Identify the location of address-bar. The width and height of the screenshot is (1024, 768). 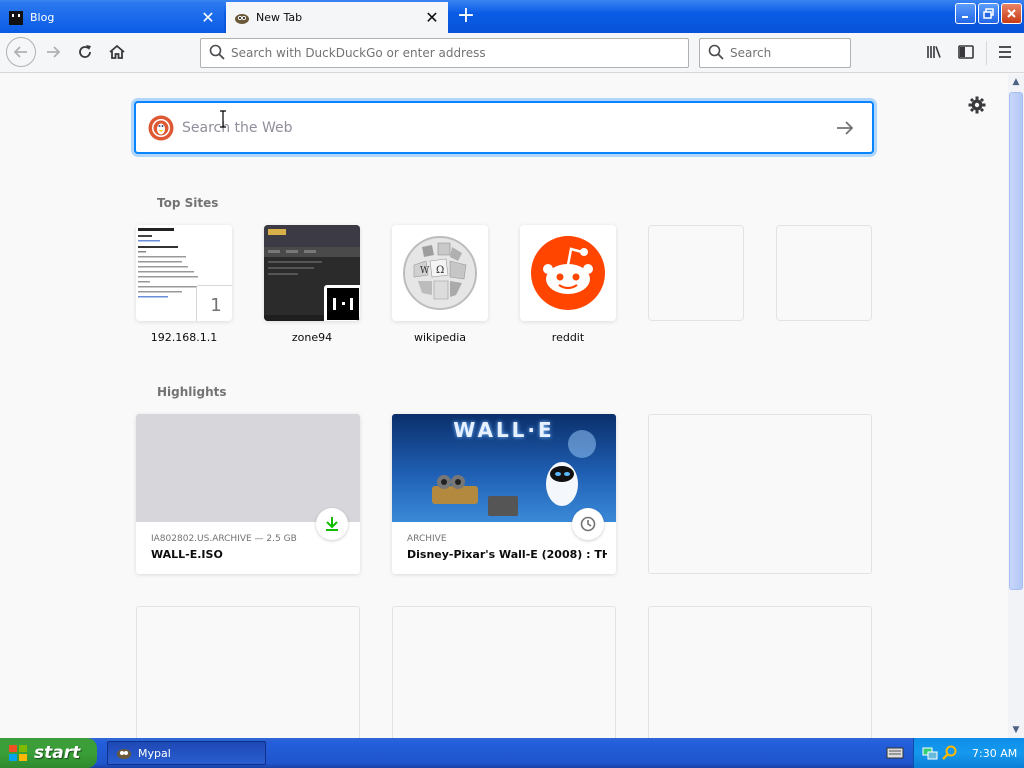
(444, 53).